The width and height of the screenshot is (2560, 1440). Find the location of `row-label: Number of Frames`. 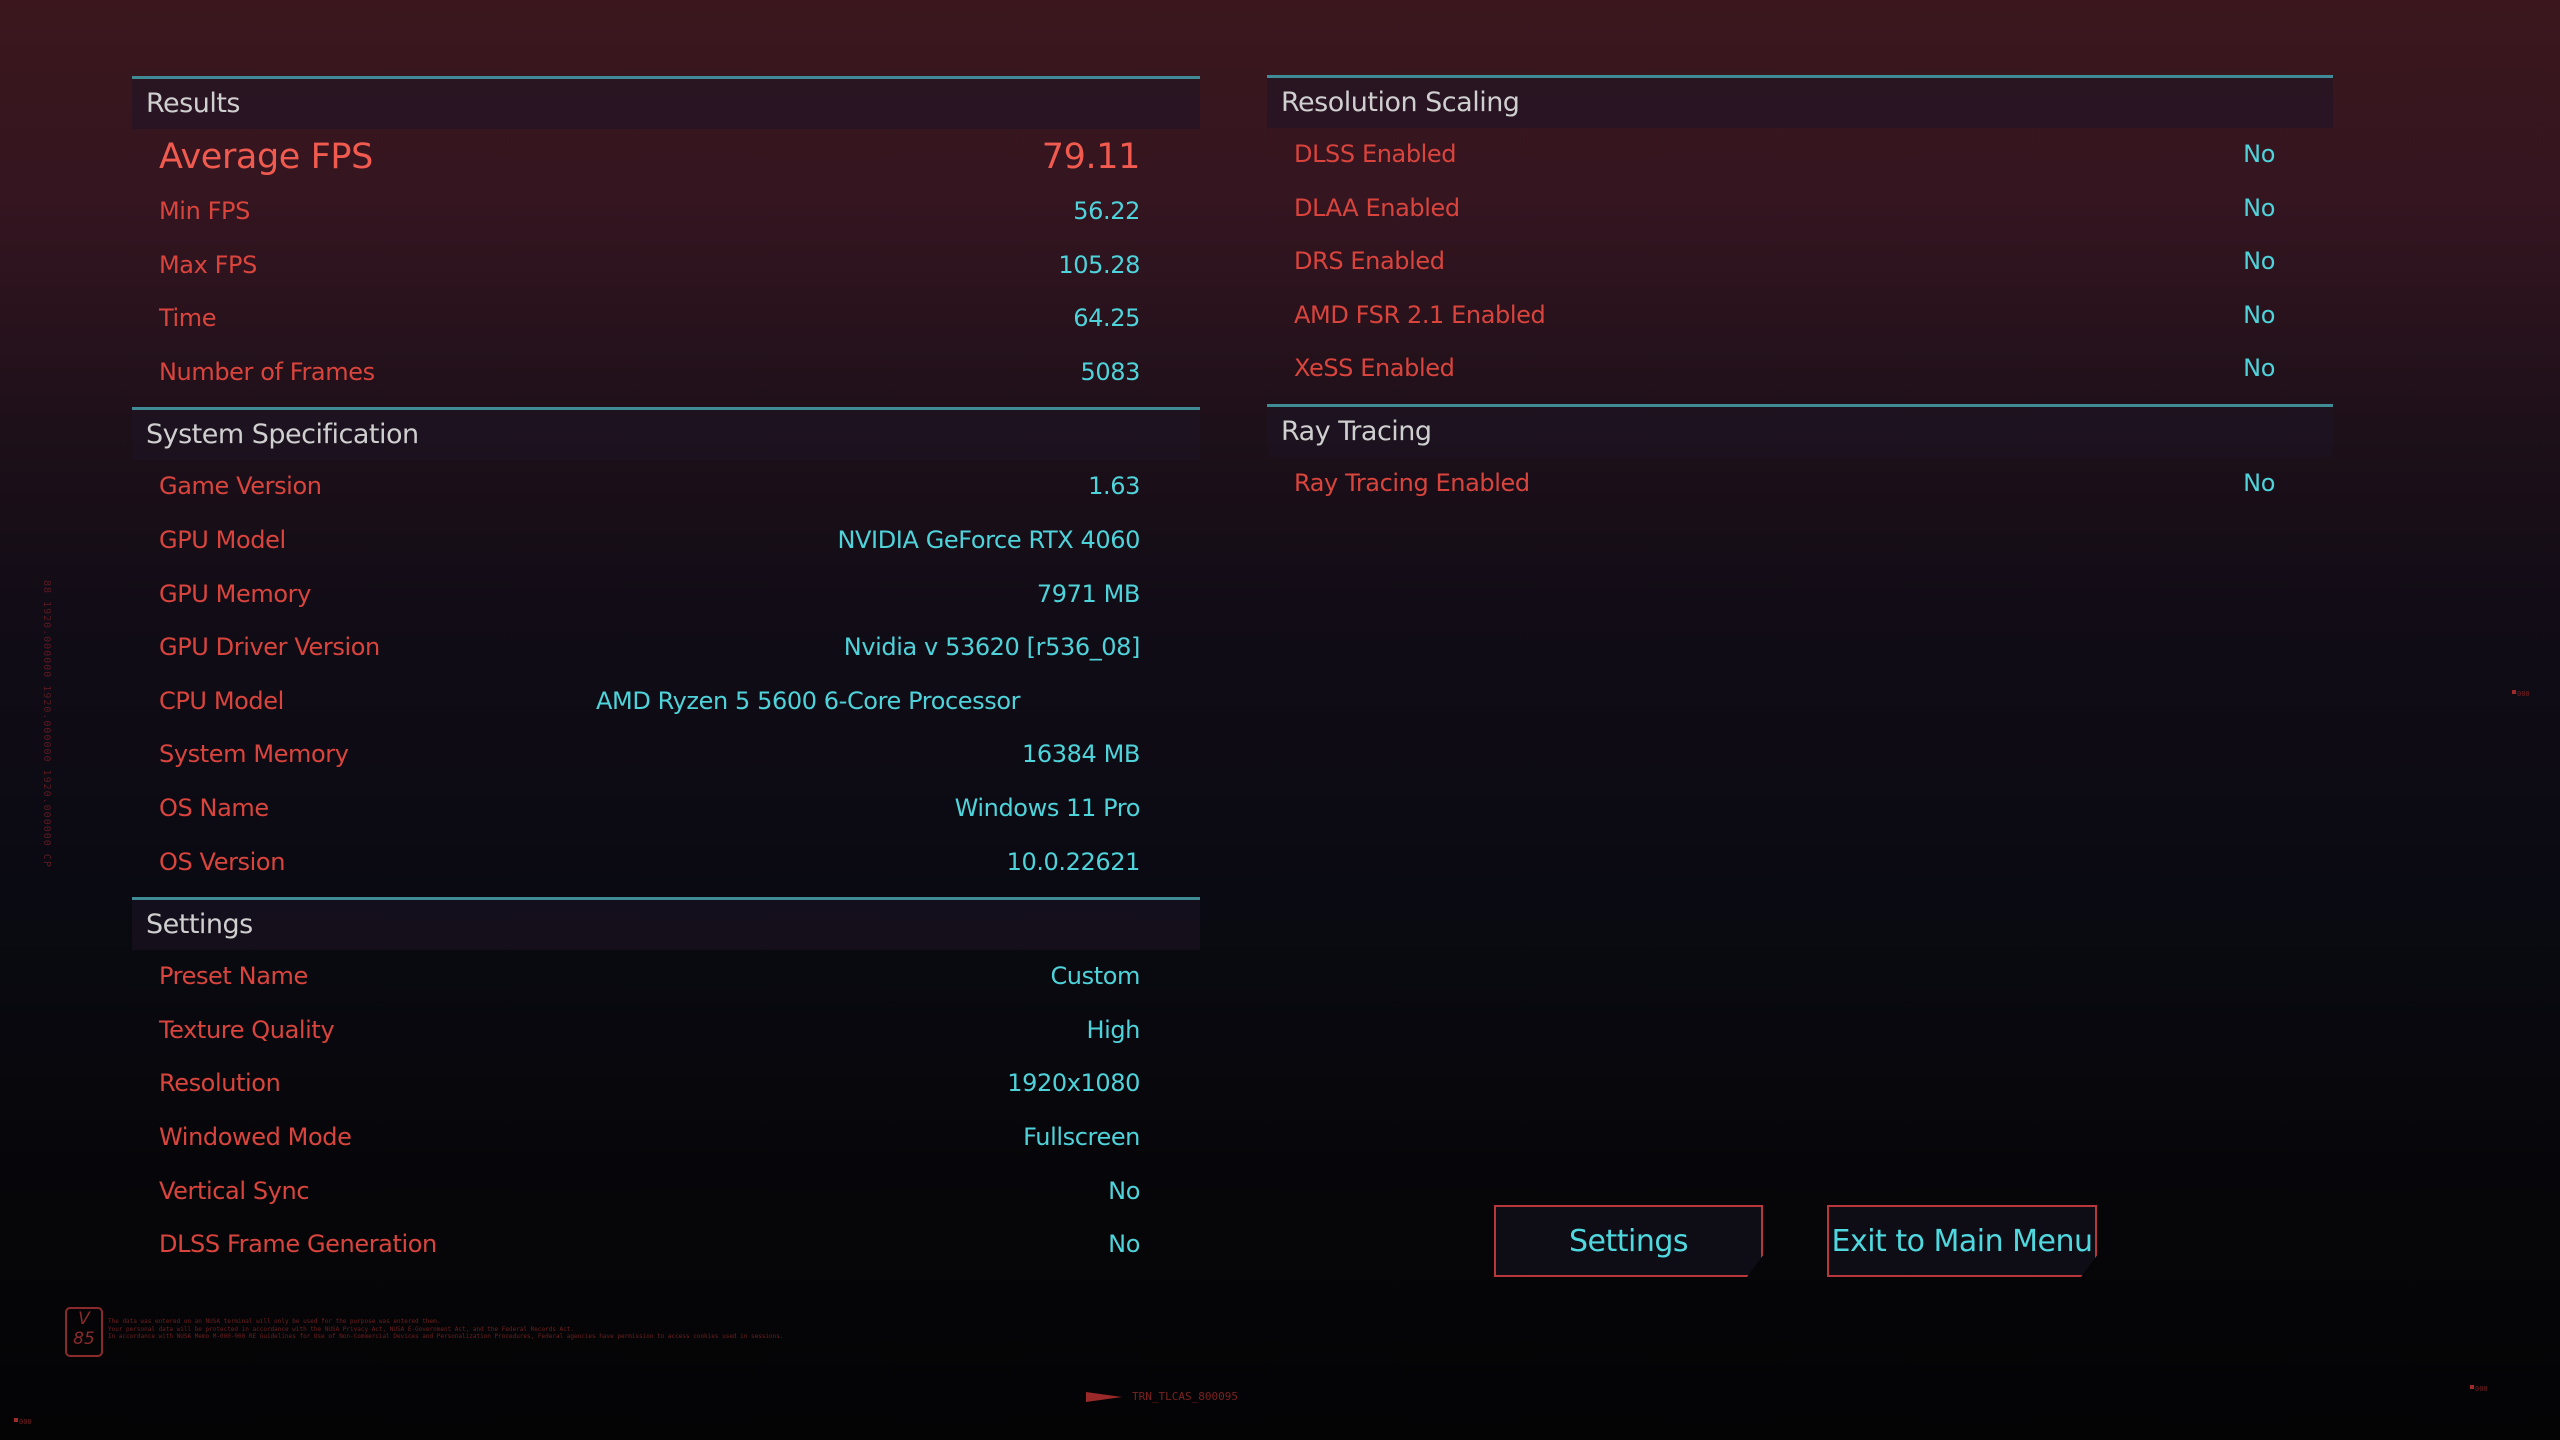

row-label: Number of Frames is located at coordinates (267, 371).